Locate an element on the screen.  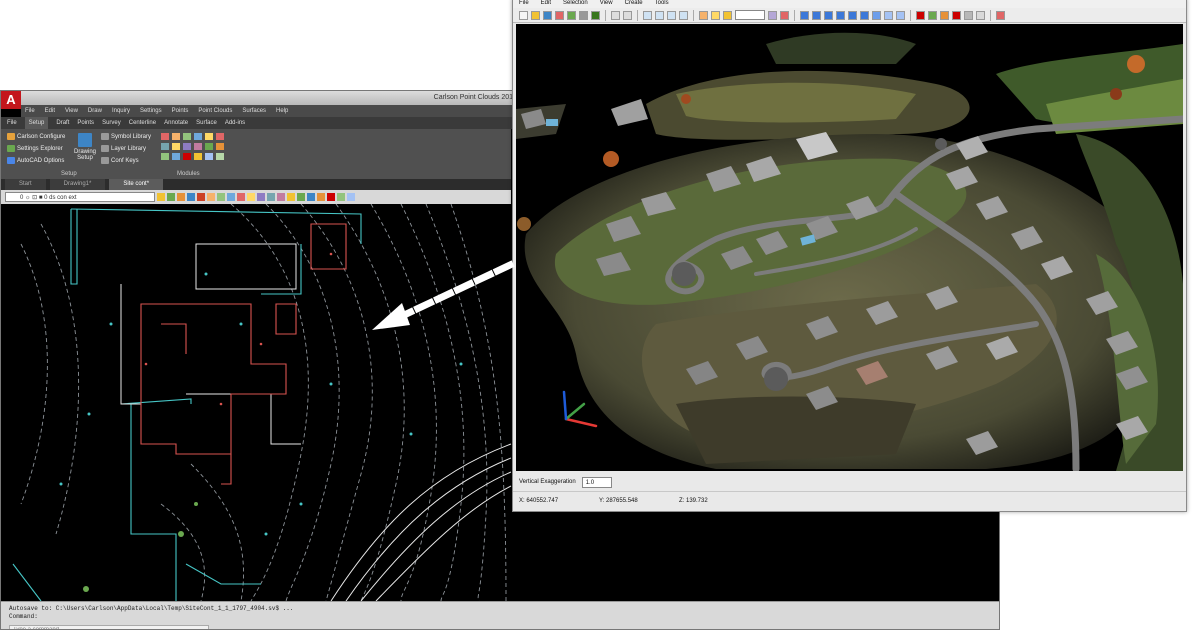
layer-dropdown: 0 ☼ ⊡ ■ 0 ds con ext is located at coordinates (80, 197).